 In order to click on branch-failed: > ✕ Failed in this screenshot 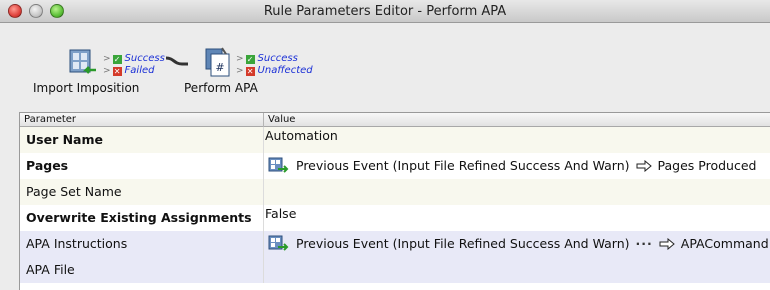, I will do `click(128, 71)`.